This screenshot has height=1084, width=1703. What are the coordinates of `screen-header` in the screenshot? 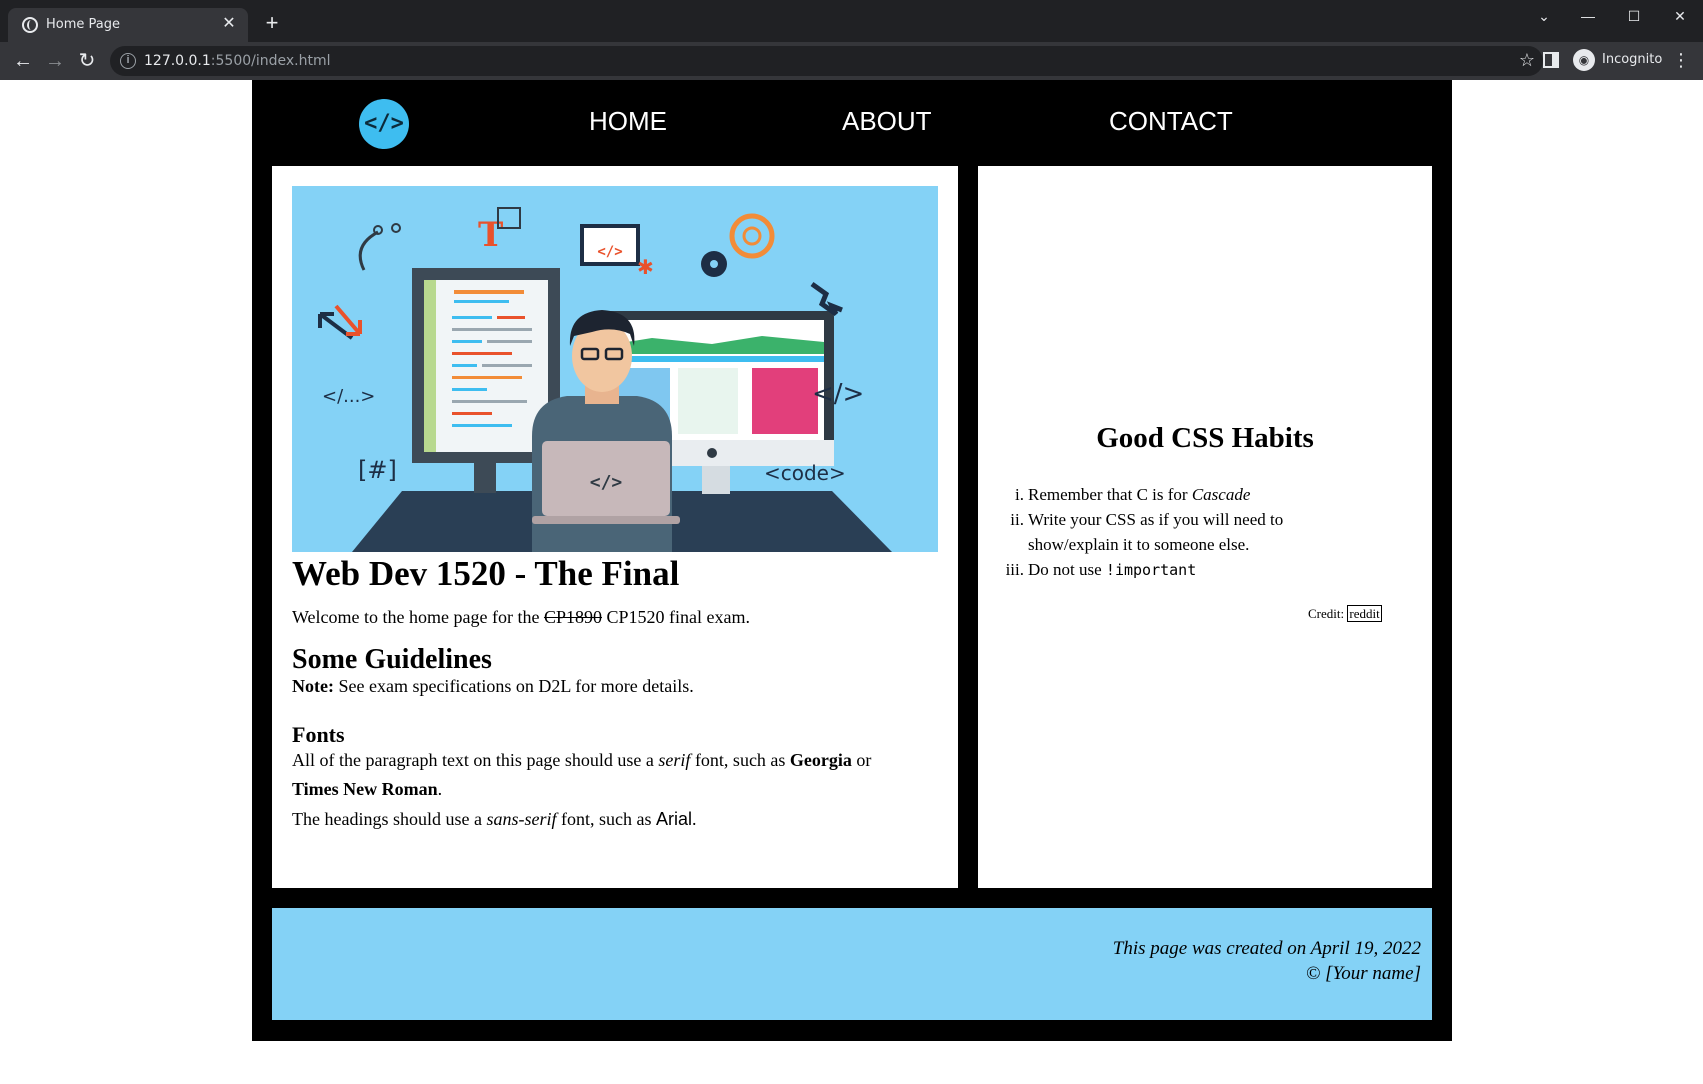 It's located at (713, 328).